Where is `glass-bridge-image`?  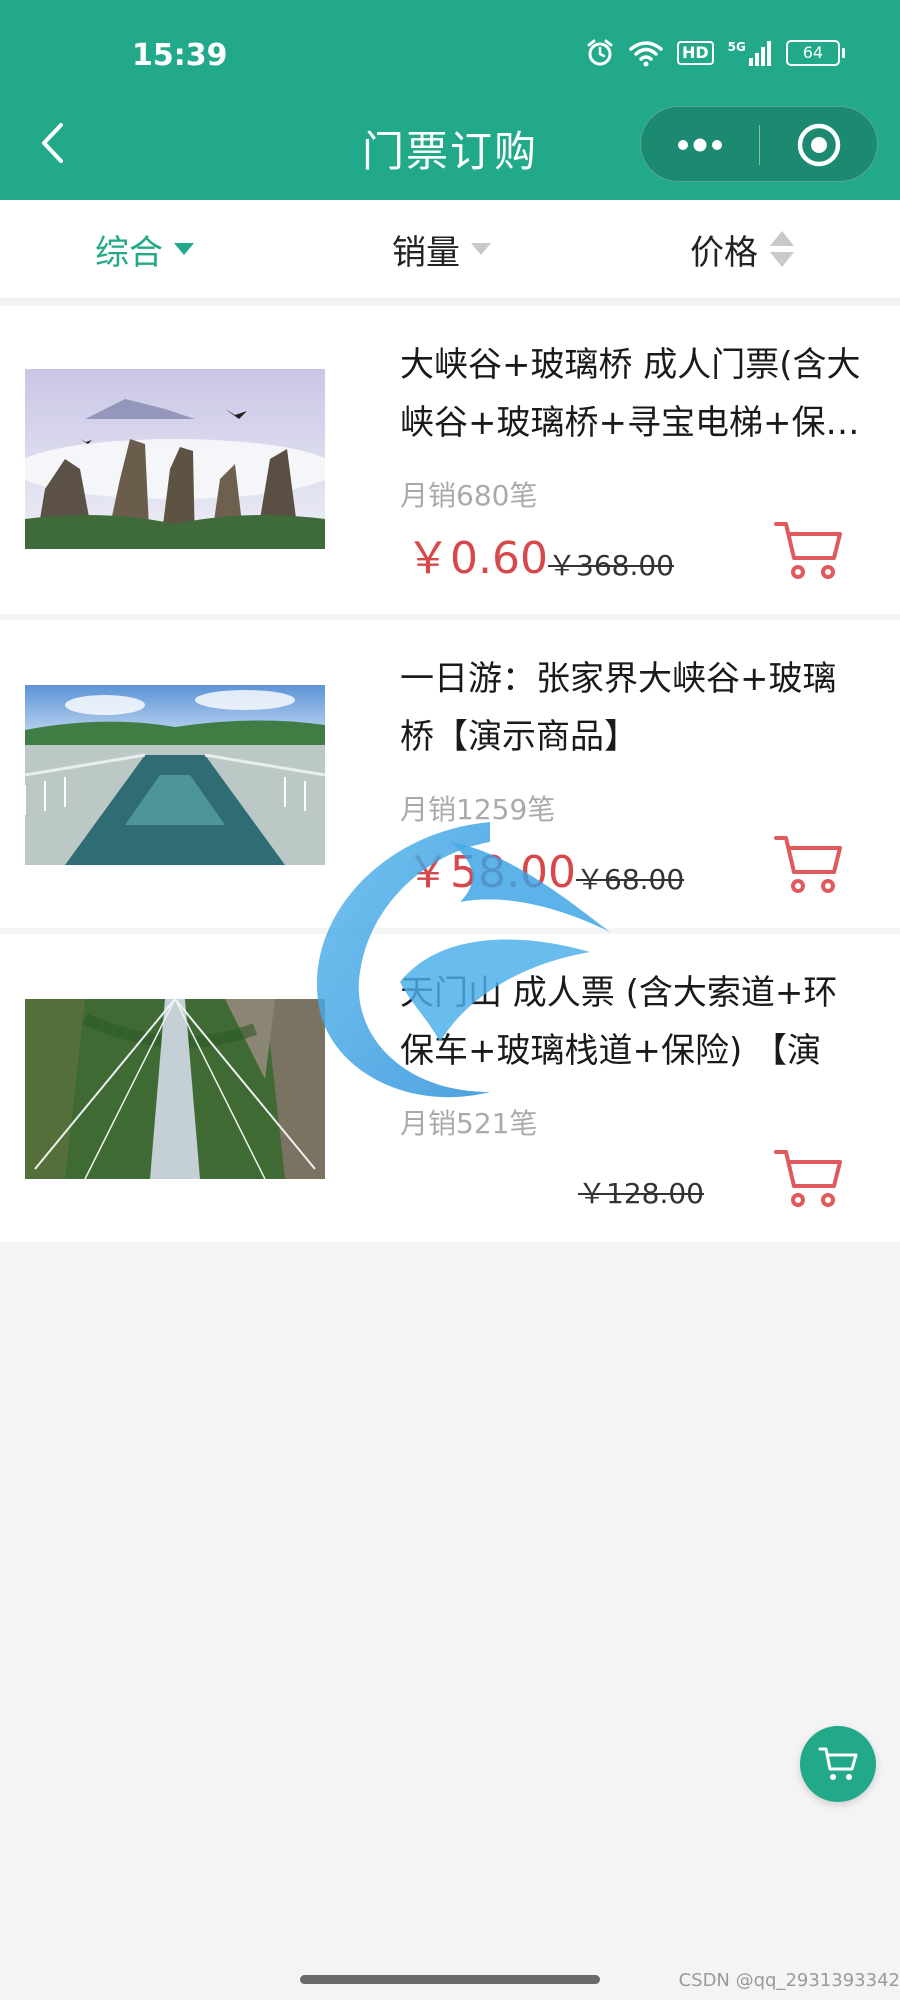 glass-bridge-image is located at coordinates (175, 775).